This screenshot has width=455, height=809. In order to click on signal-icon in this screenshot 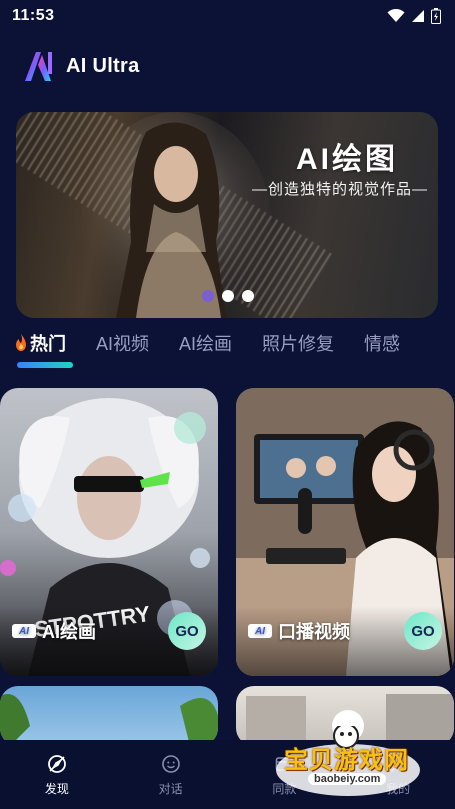, I will do `click(418, 16)`.